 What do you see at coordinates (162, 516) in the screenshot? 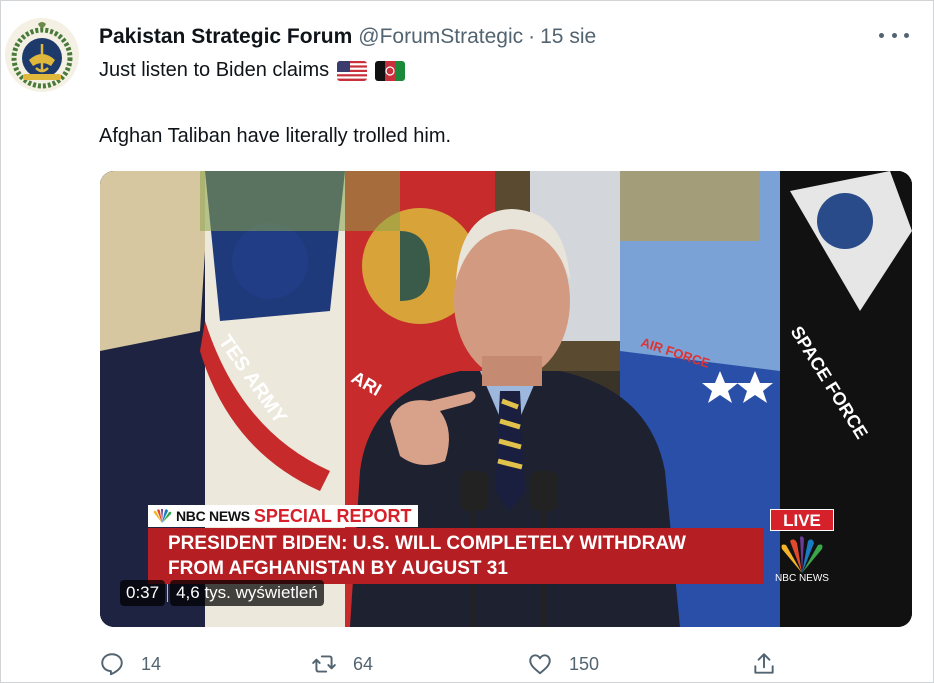
I see `nbc-peacock-icon` at bounding box center [162, 516].